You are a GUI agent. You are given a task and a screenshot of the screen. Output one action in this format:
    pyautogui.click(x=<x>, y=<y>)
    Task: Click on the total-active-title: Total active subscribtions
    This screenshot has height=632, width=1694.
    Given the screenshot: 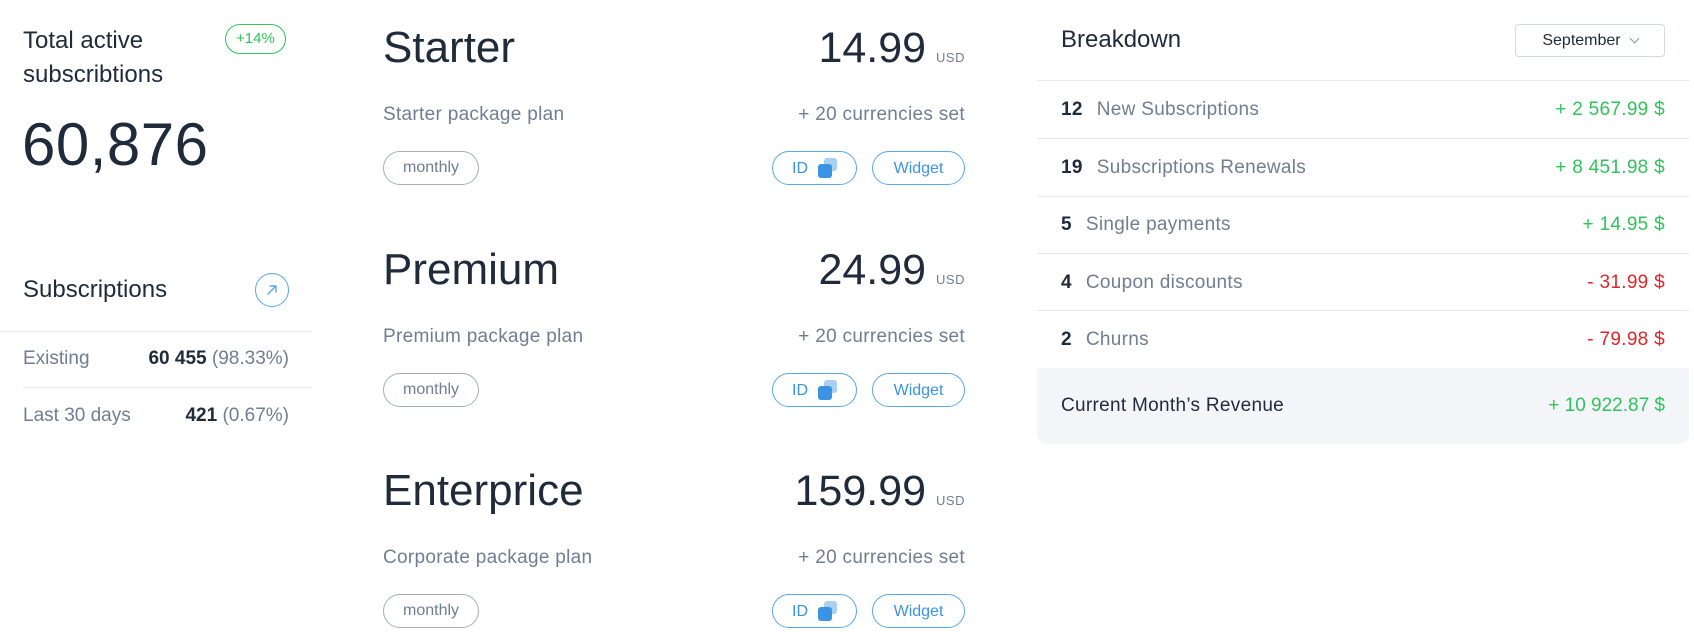 What is the action you would take?
    pyautogui.click(x=93, y=57)
    